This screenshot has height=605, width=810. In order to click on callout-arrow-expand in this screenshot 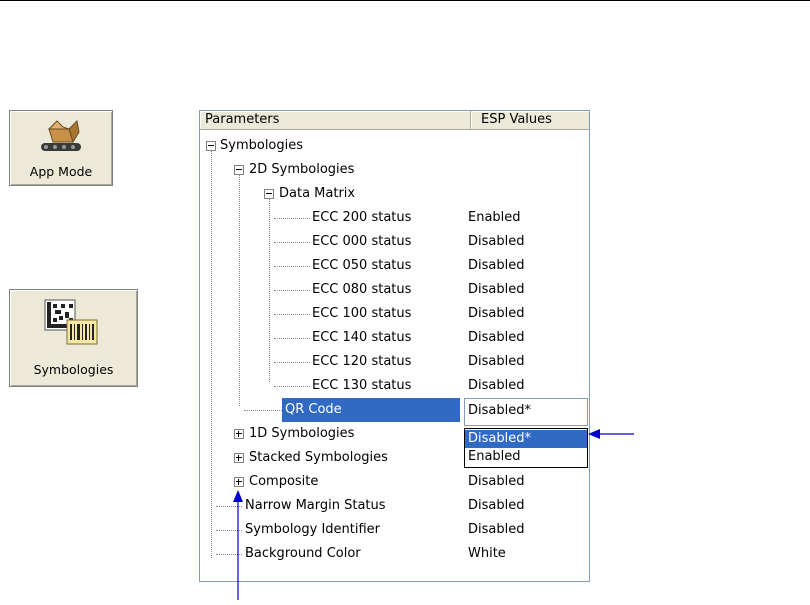, I will do `click(238, 545)`.